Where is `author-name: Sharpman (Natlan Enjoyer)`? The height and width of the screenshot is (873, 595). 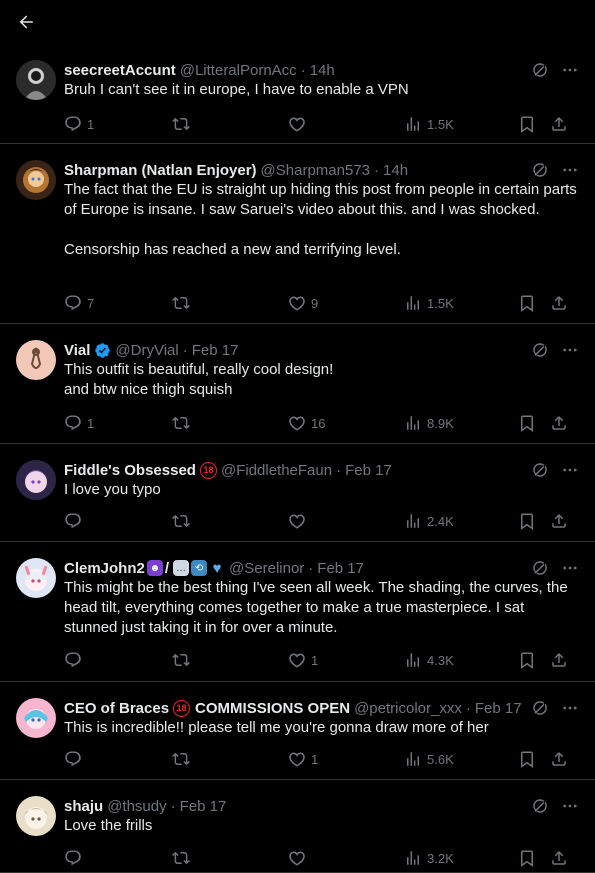
author-name: Sharpman (Natlan Enjoyer) is located at coordinates (160, 170).